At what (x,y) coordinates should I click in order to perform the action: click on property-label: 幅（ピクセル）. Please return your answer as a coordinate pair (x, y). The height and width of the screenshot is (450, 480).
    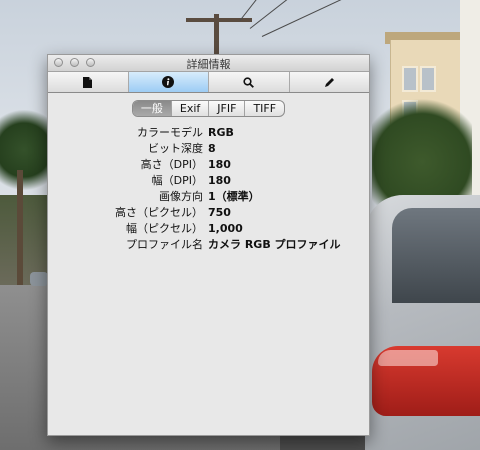
    Looking at the image, I should click on (164, 228).